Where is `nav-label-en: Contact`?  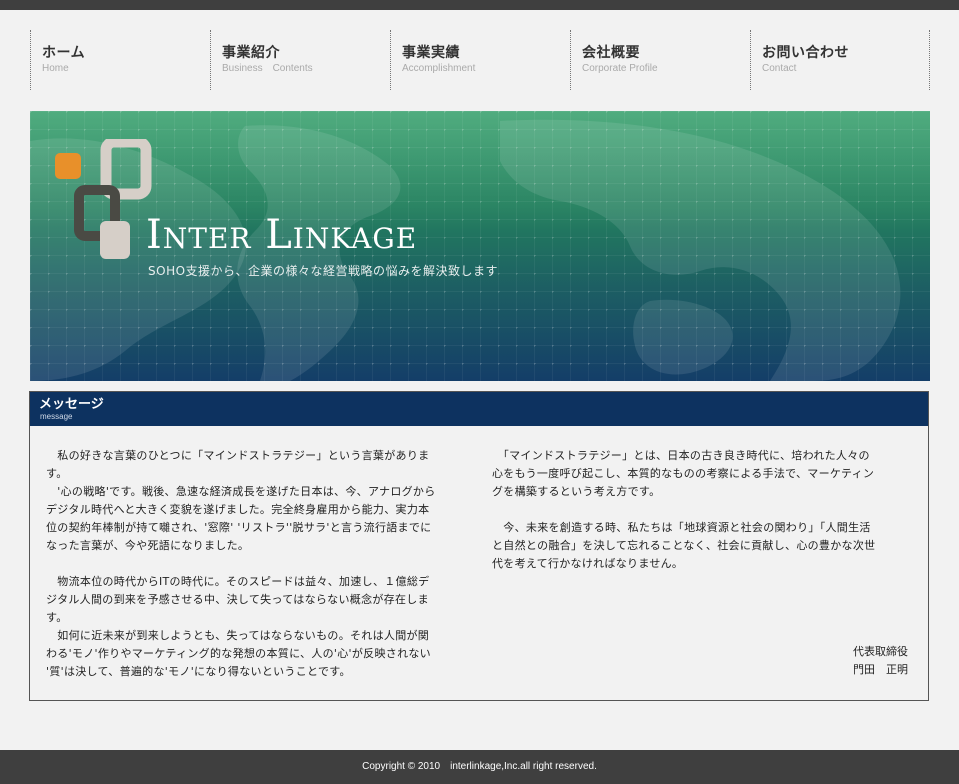 nav-label-en: Contact is located at coordinates (779, 68).